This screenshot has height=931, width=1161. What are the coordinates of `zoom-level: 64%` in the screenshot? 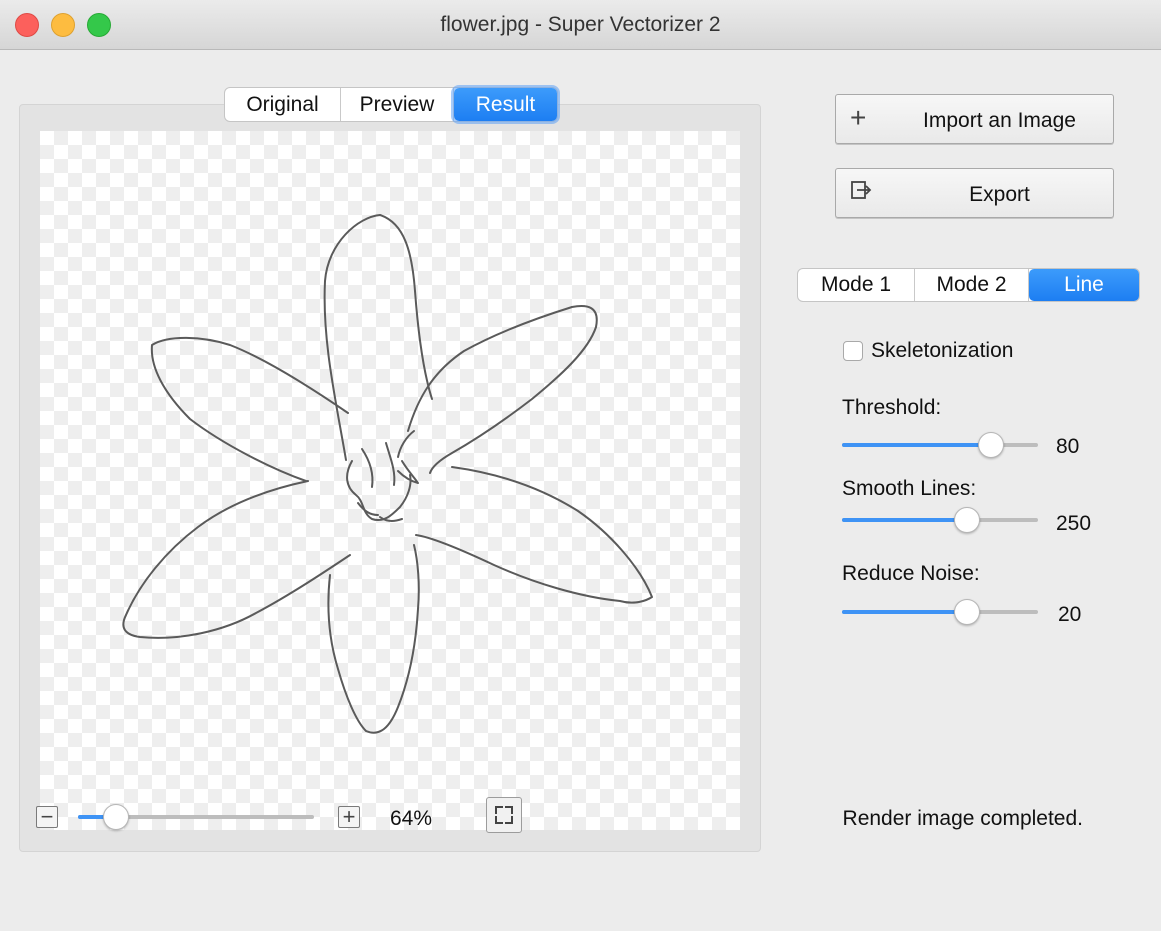 It's located at (411, 818).